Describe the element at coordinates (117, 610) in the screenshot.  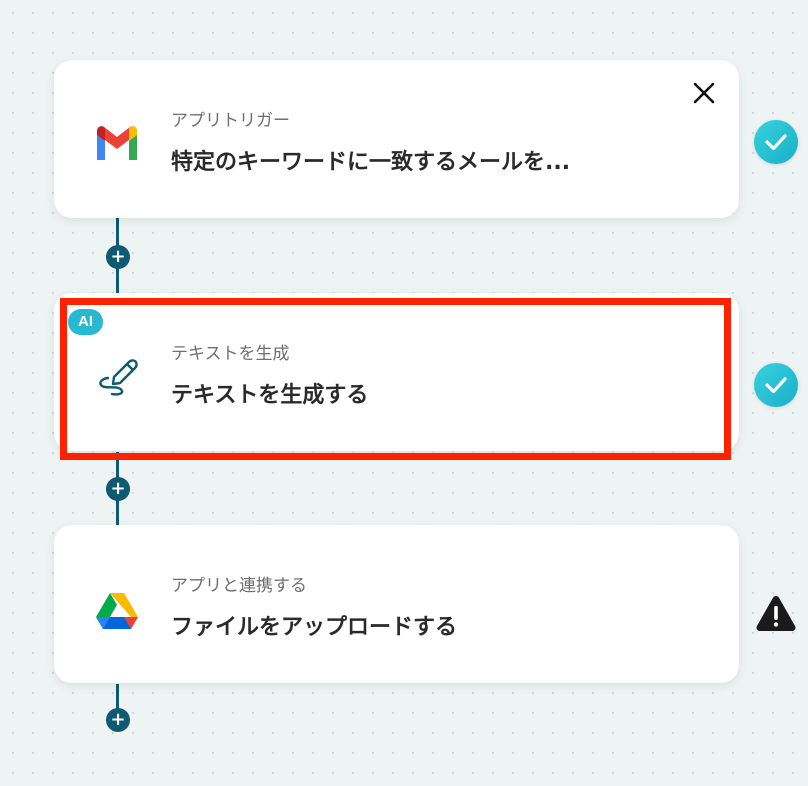
I see `google-drive-icon` at that location.